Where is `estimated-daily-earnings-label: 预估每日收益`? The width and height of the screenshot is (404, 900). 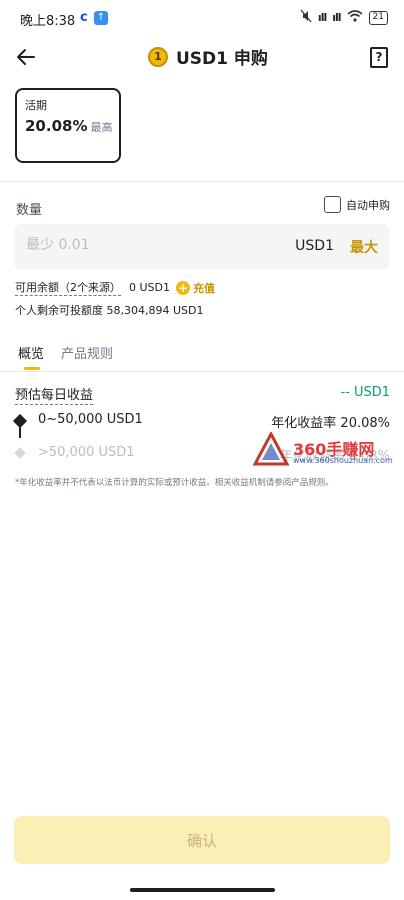 estimated-daily-earnings-label: 预估每日收益 is located at coordinates (54, 394).